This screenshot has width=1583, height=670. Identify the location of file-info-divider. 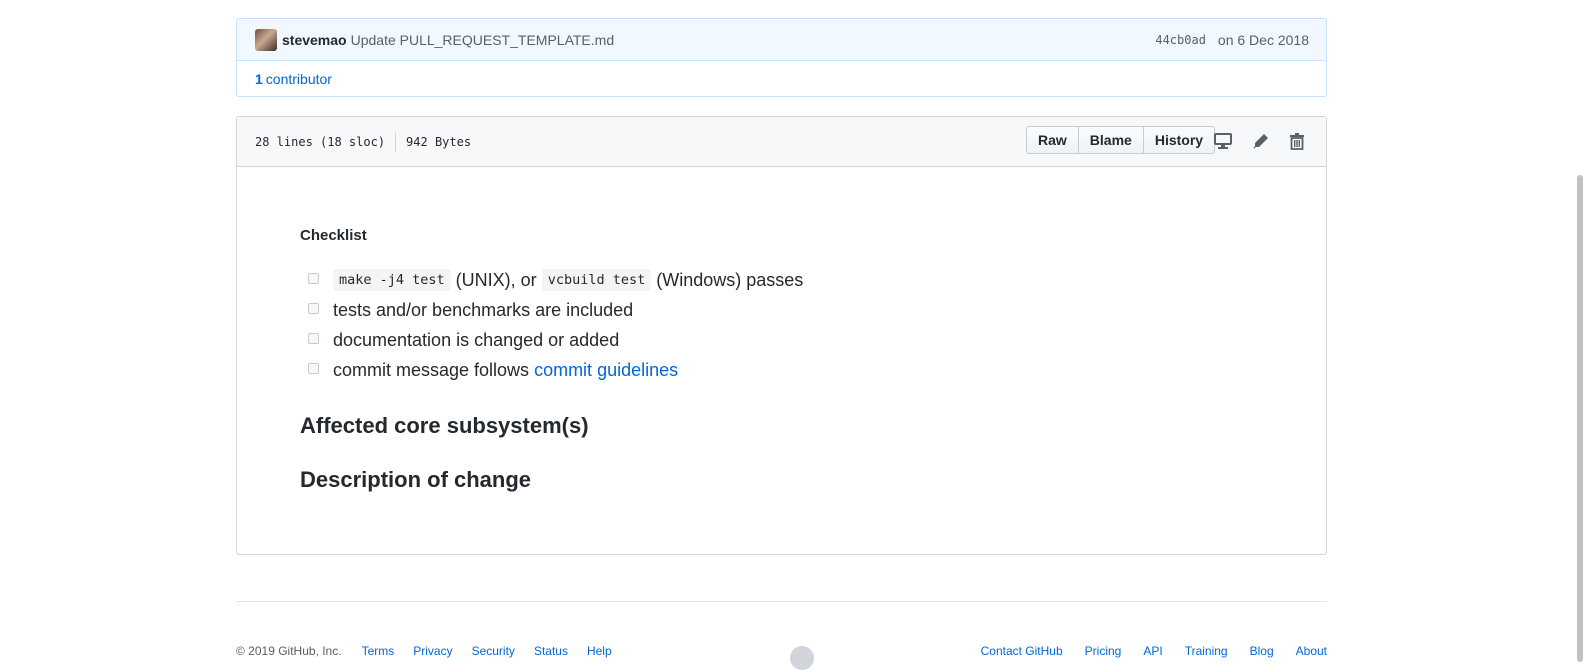
(396, 141).